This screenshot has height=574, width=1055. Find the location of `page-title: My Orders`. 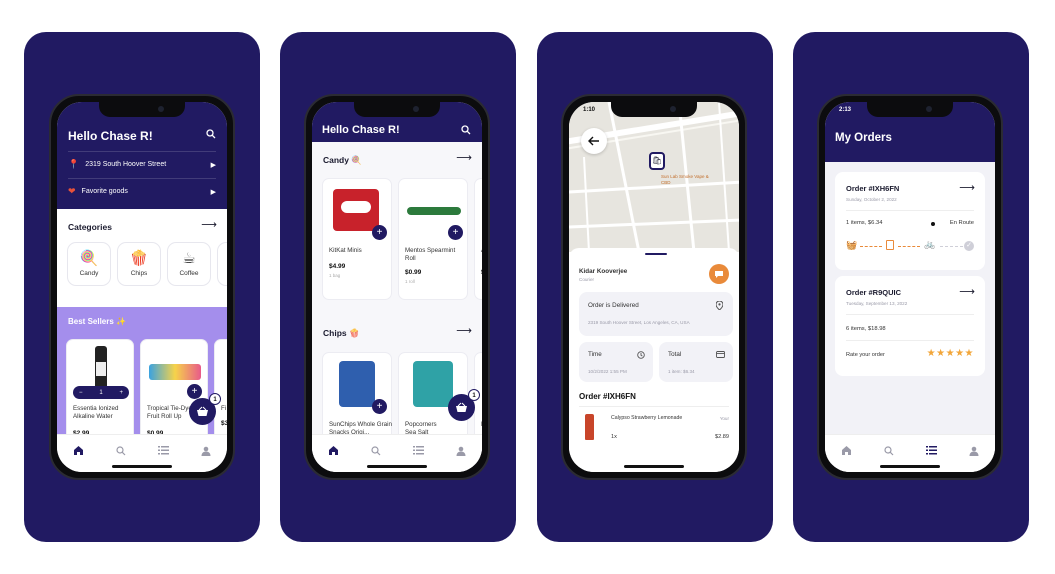

page-title: My Orders is located at coordinates (863, 138).